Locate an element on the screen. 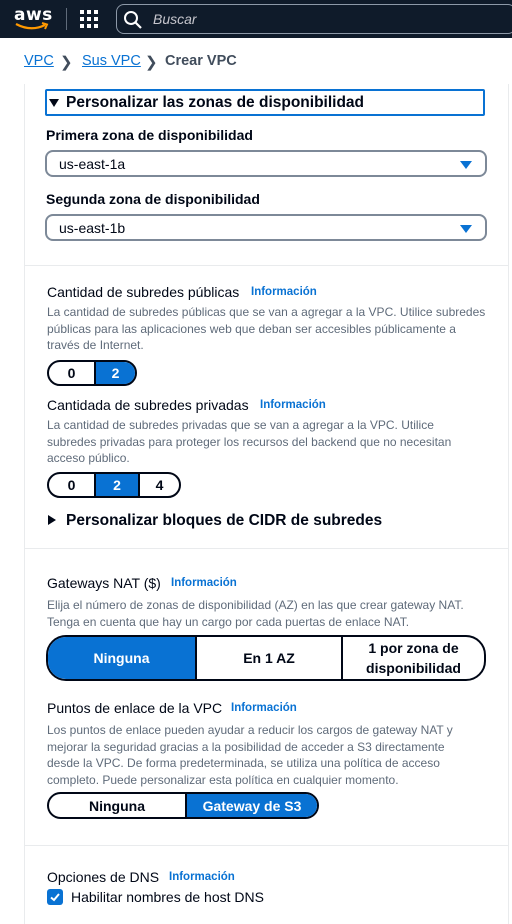  services-grid-icon is located at coordinates (89, 19).